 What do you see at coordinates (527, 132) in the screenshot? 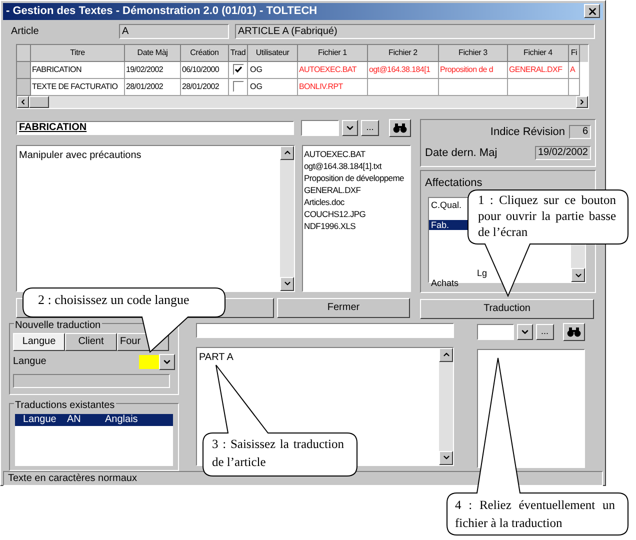
I see `revision-label: Indice Révision` at bounding box center [527, 132].